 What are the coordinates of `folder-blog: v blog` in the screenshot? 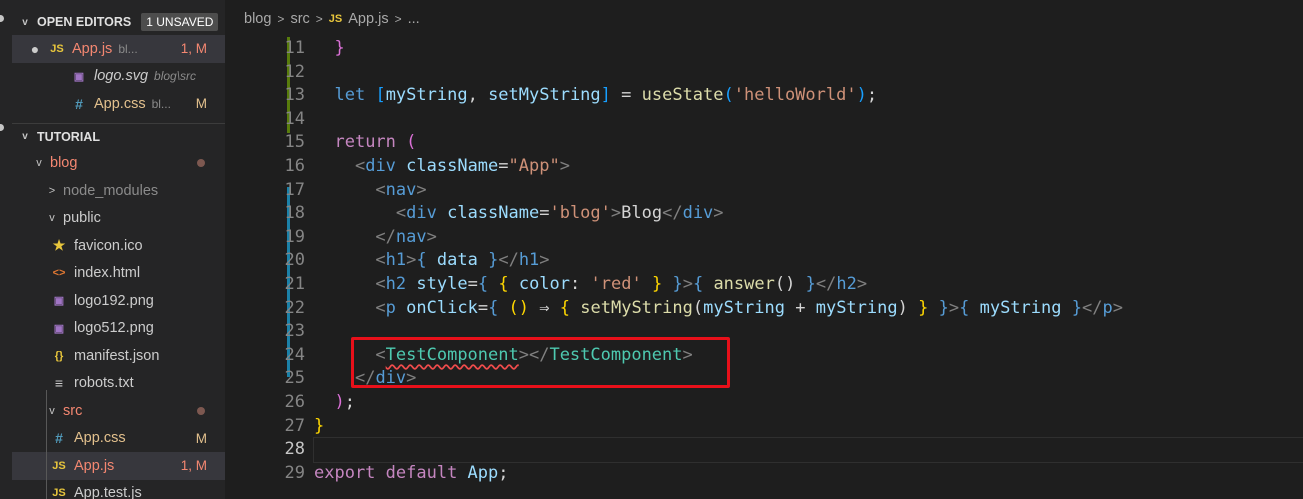 It's located at (118, 164).